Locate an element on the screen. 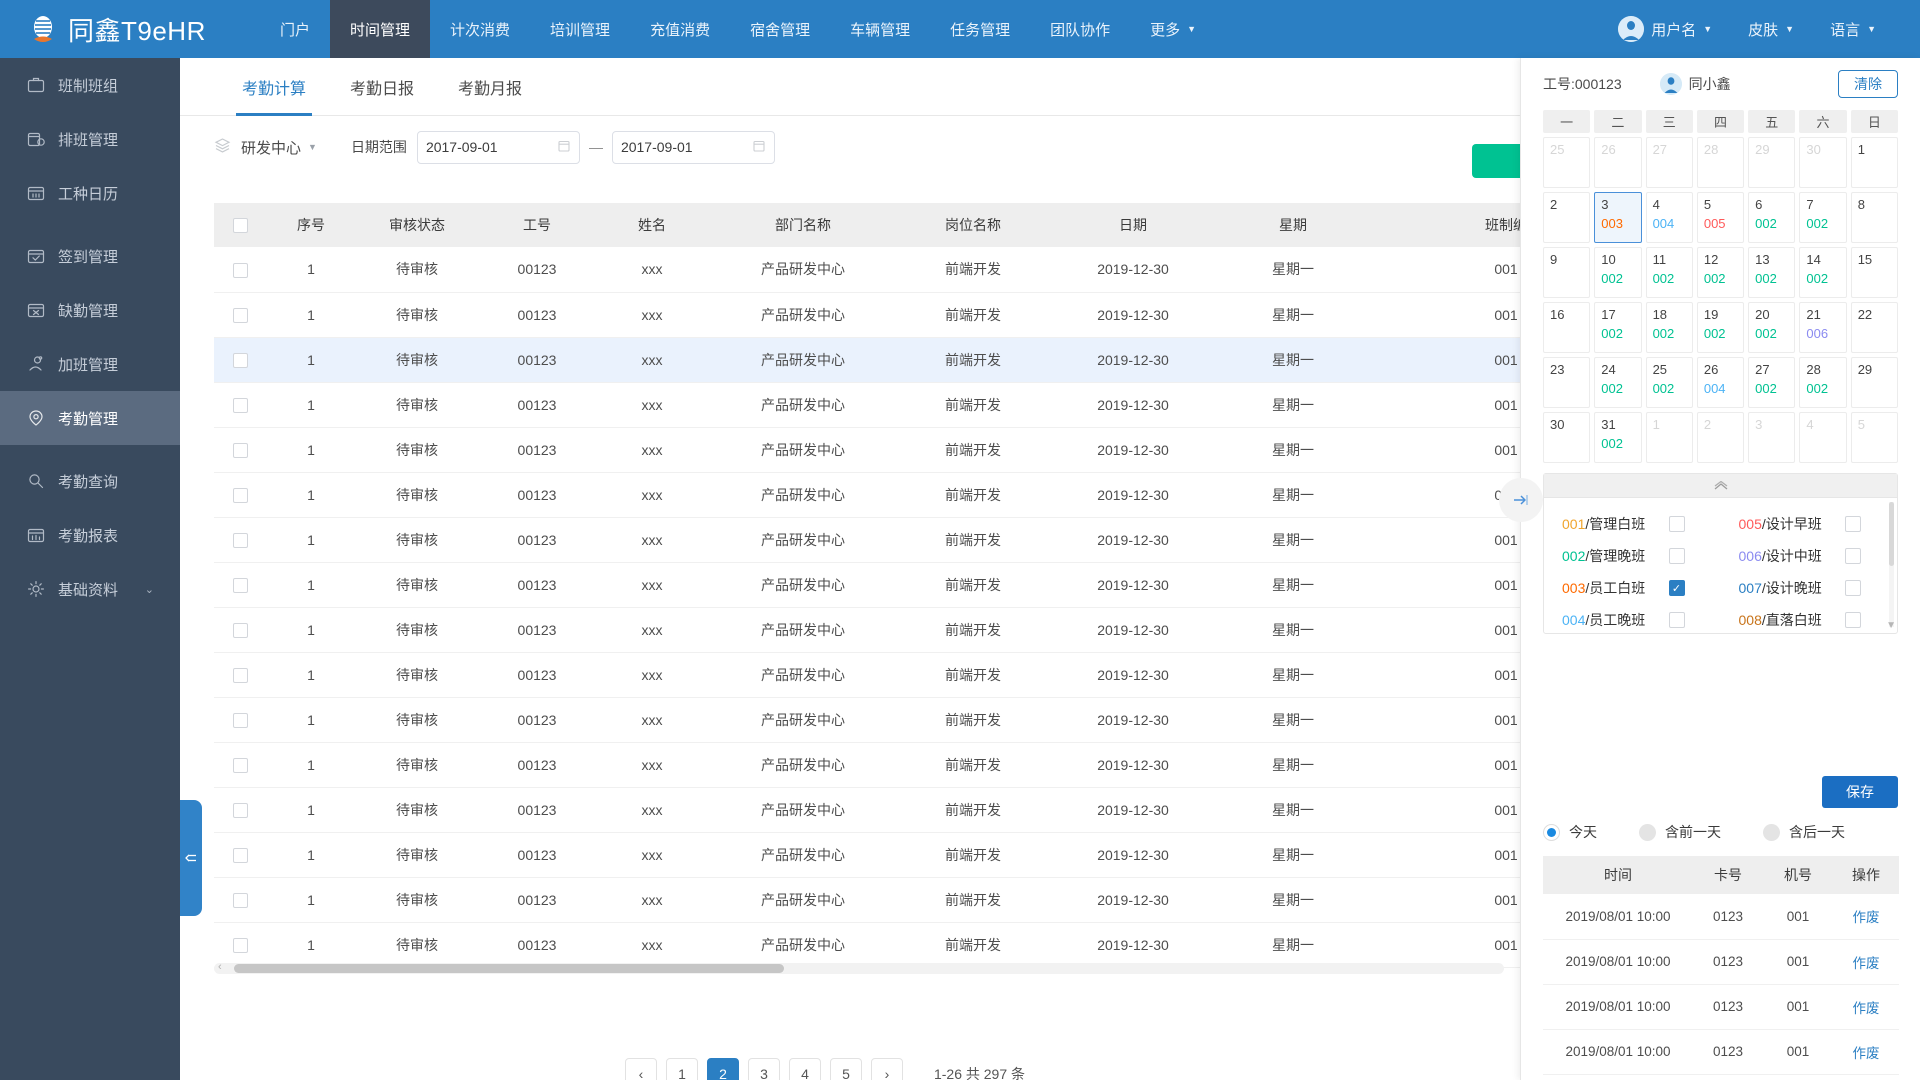  shift-option: 008/直落白班 is located at coordinates (1809, 620).